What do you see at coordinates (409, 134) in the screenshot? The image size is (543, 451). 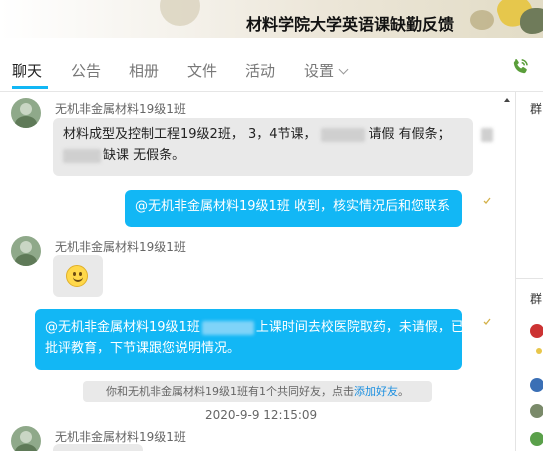 I see `message-text: 请假 有假条；` at bounding box center [409, 134].